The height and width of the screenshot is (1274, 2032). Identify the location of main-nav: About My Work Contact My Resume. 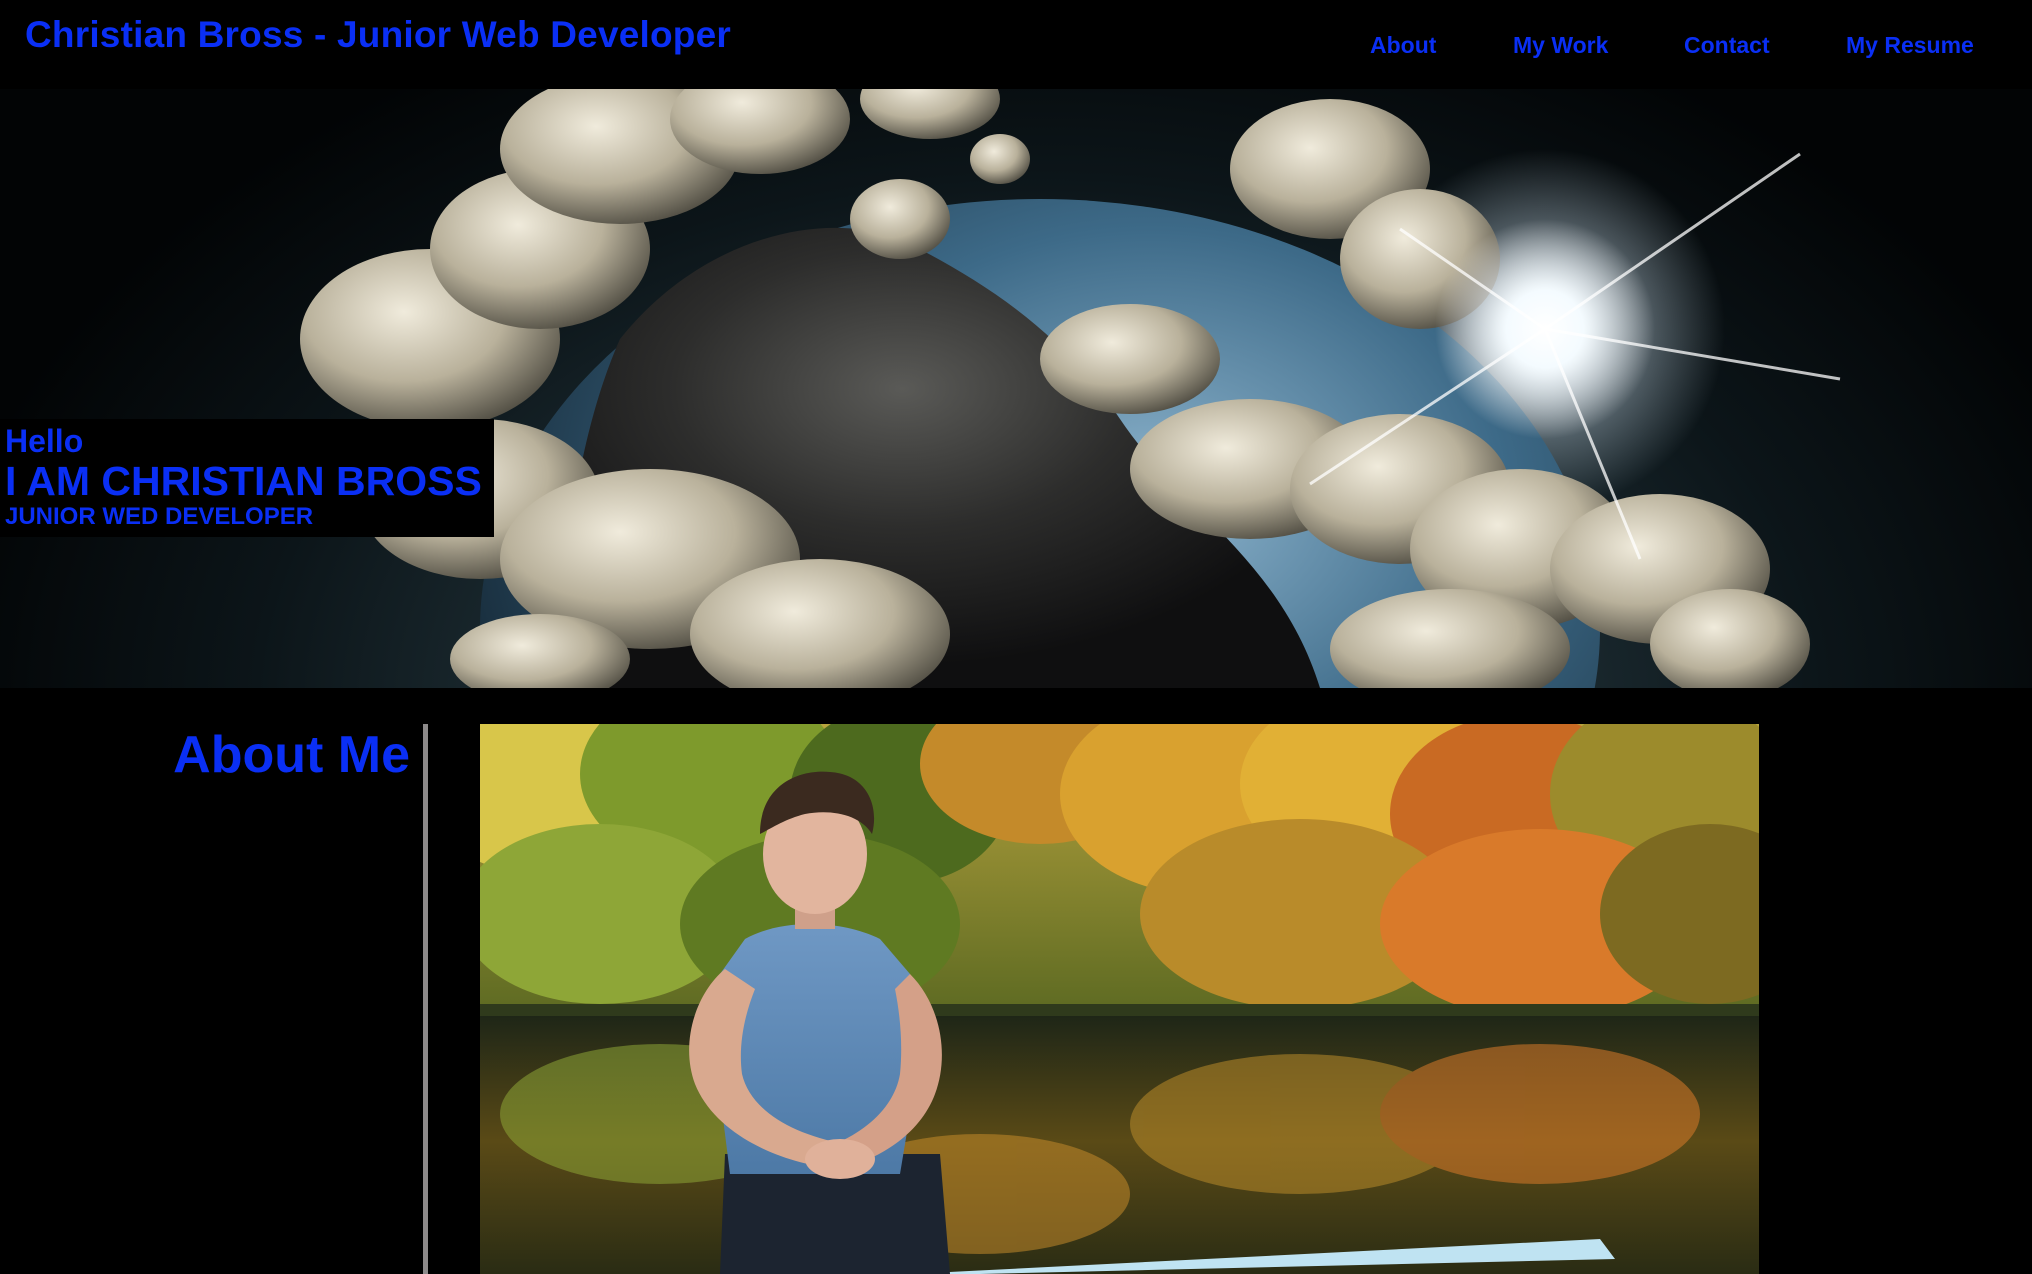
(1672, 48).